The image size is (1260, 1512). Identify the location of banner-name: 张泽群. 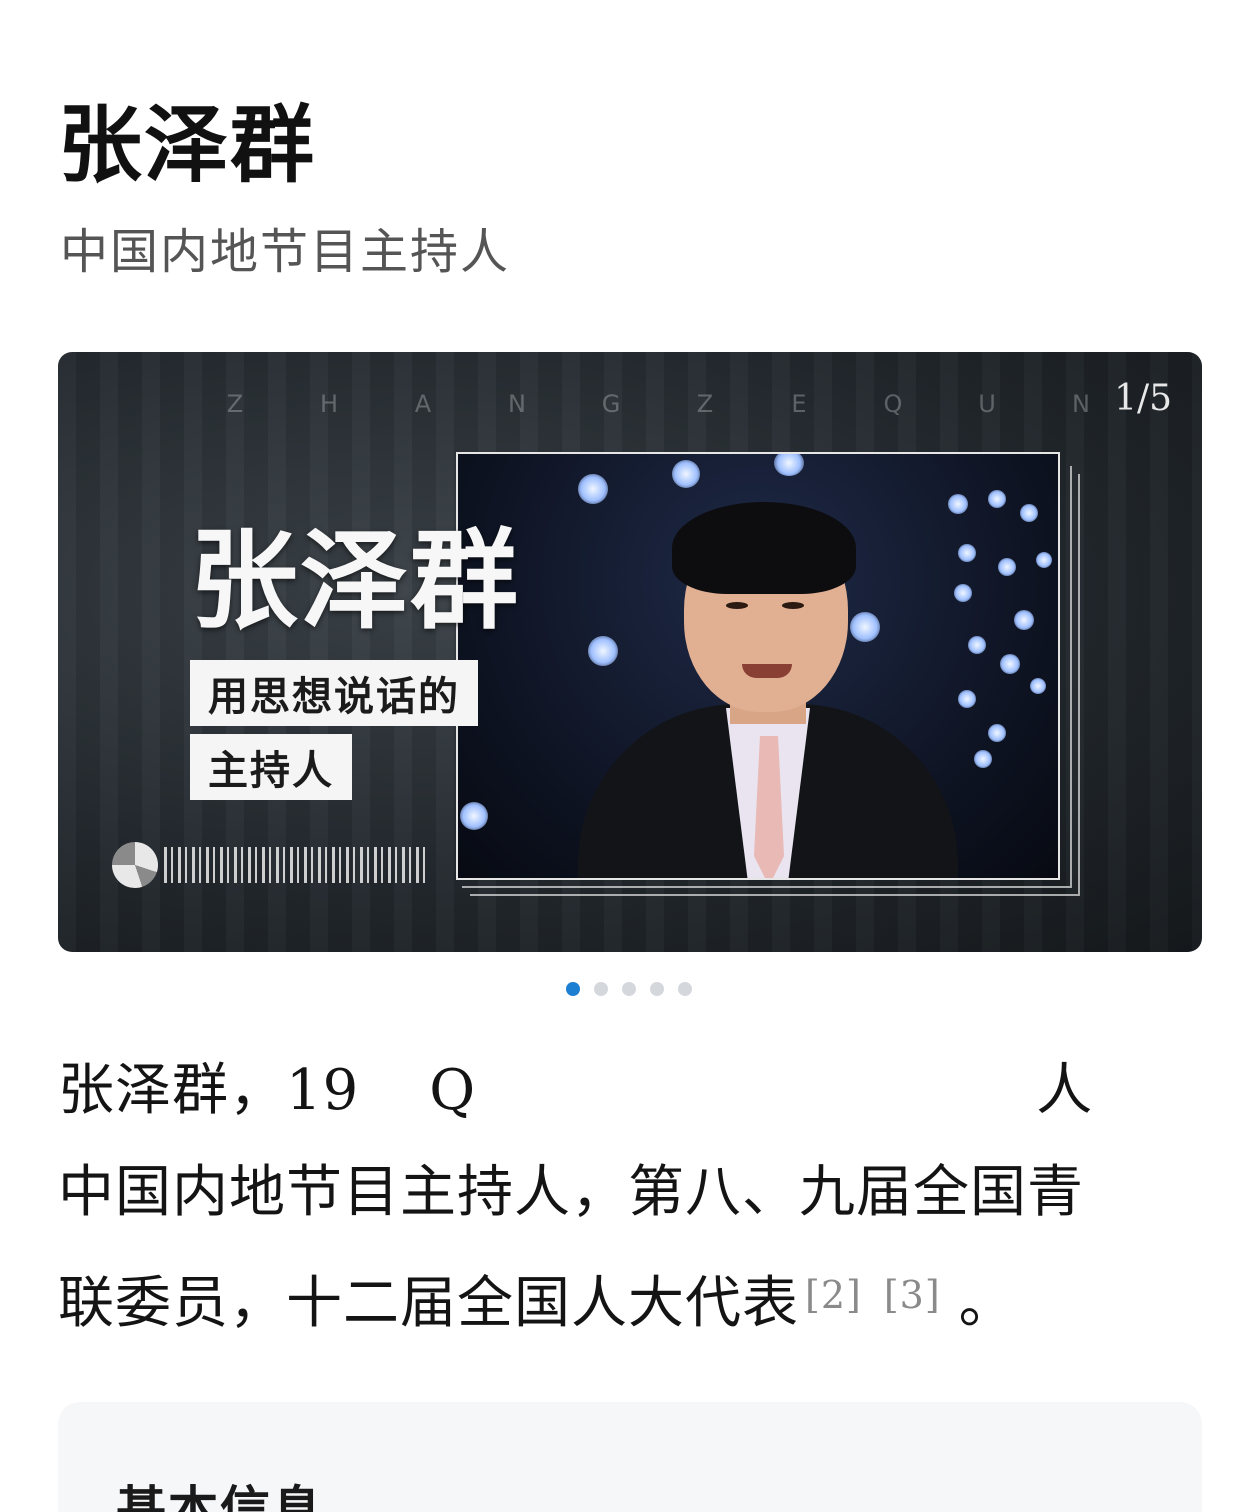
(355, 581).